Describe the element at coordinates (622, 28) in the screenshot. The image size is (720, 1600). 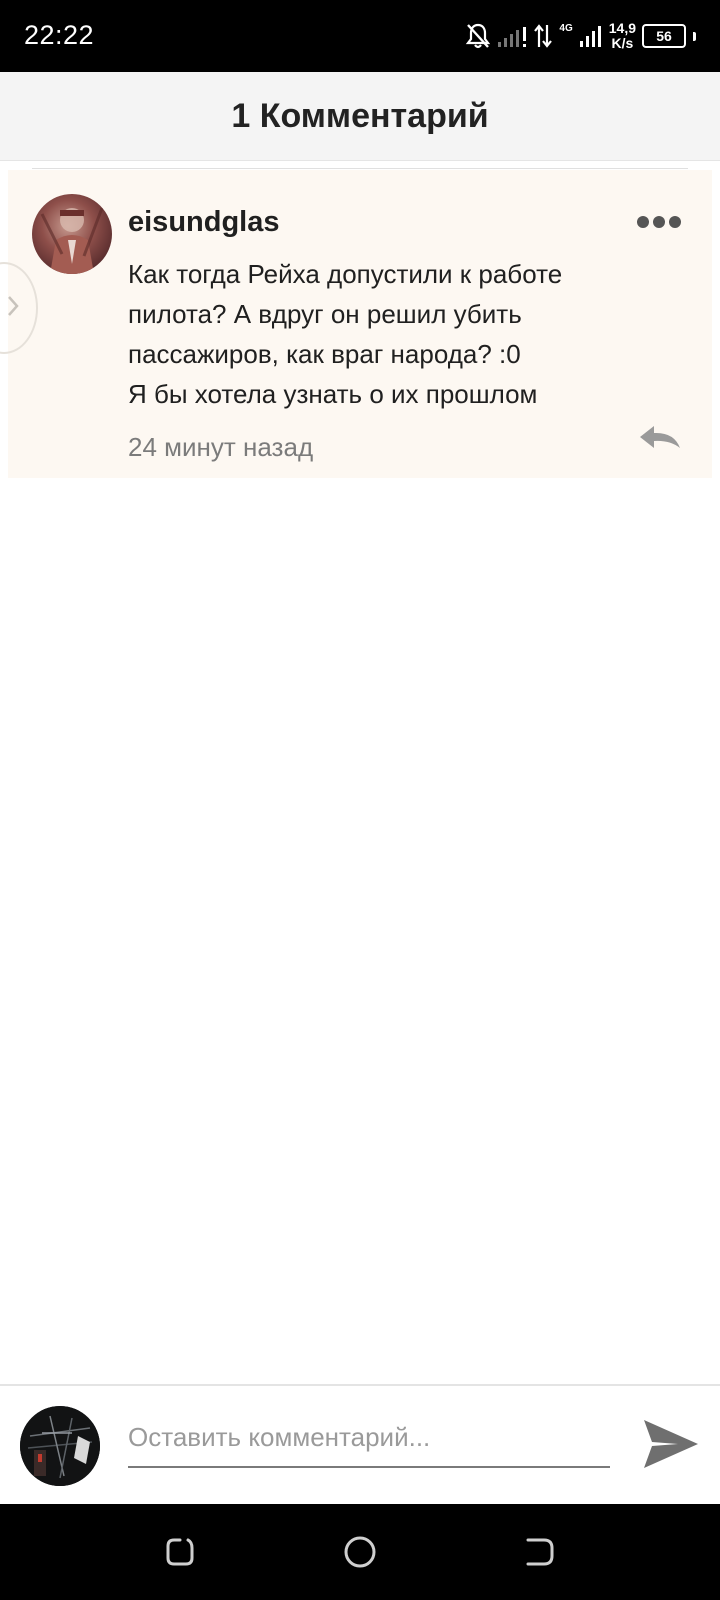
I see `network-speed-value: 14,9` at that location.